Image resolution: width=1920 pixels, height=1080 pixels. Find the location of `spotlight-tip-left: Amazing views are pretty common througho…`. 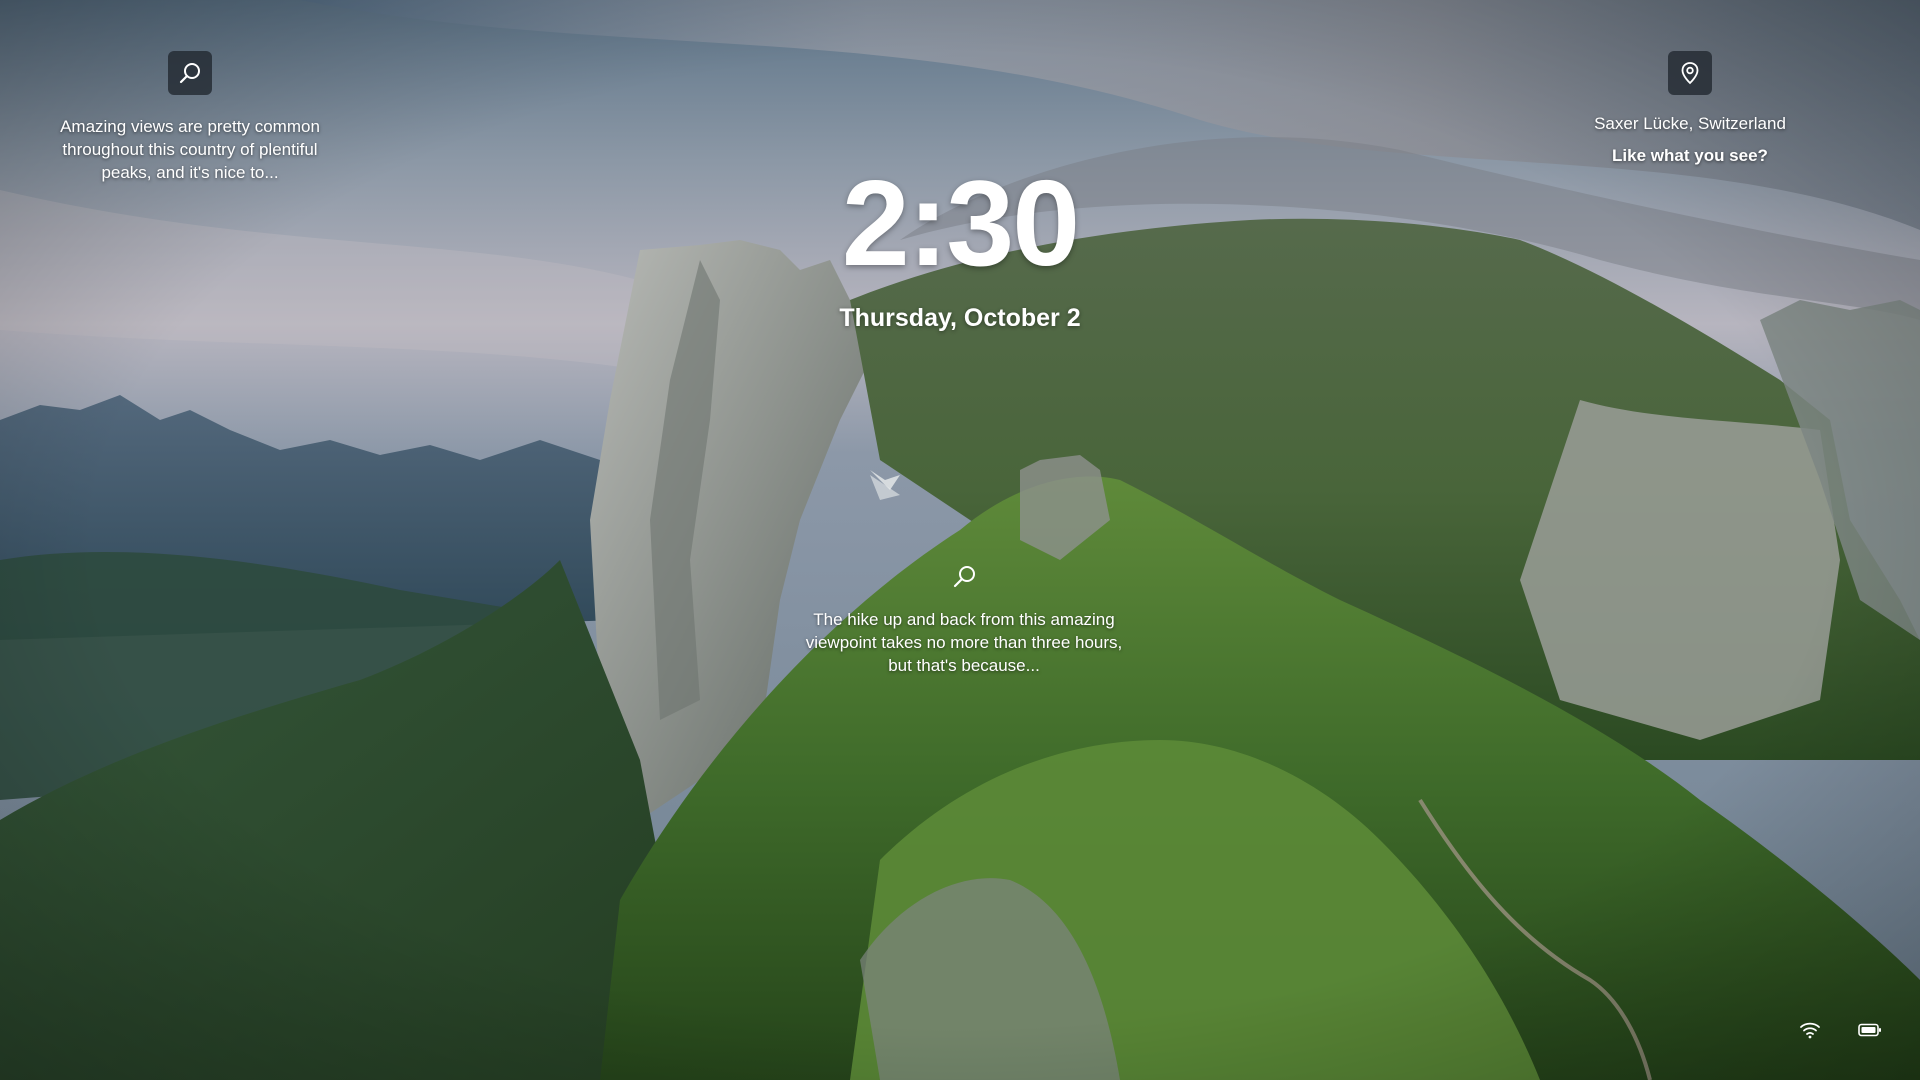

spotlight-tip-left: Amazing views are pretty common througho… is located at coordinates (190, 117).